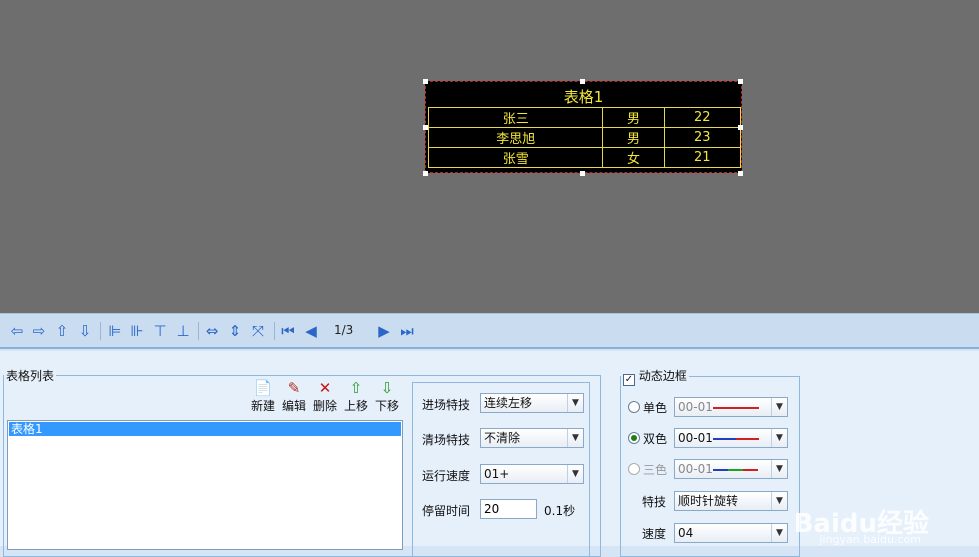  Describe the element at coordinates (115, 331) in the screenshot. I see `align-left-icon: ⊫` at that location.